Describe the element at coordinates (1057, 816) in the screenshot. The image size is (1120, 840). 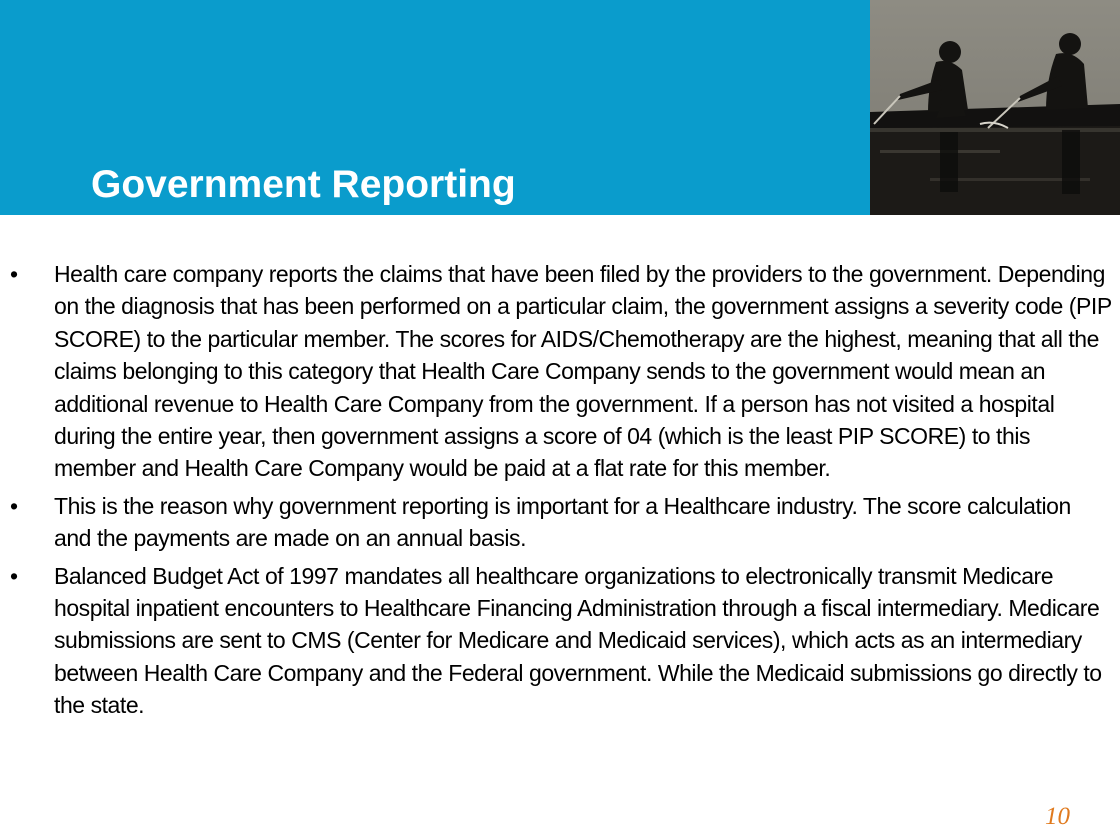
I see `page-number: 10` at that location.